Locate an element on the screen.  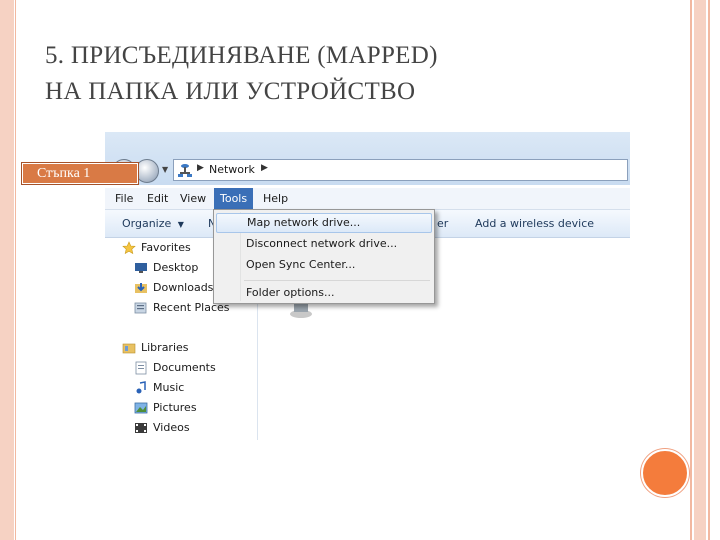
tree-item-music: Music is located at coordinates (159, 388).